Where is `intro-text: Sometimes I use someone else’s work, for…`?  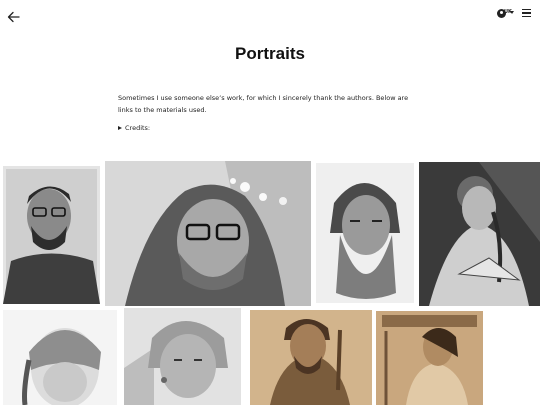 intro-text: Sometimes I use someone else’s work, for… is located at coordinates (263, 104).